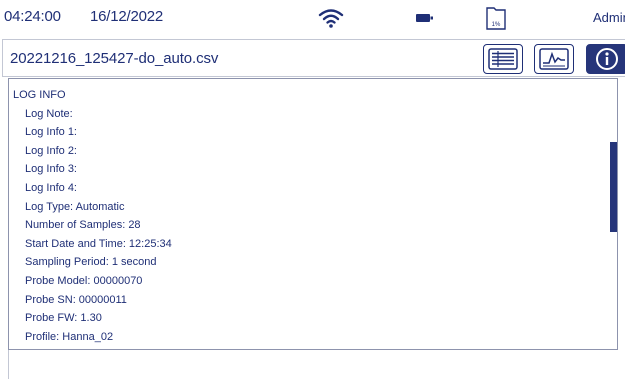 The height and width of the screenshot is (379, 625). I want to click on divider, so click(8, 364).